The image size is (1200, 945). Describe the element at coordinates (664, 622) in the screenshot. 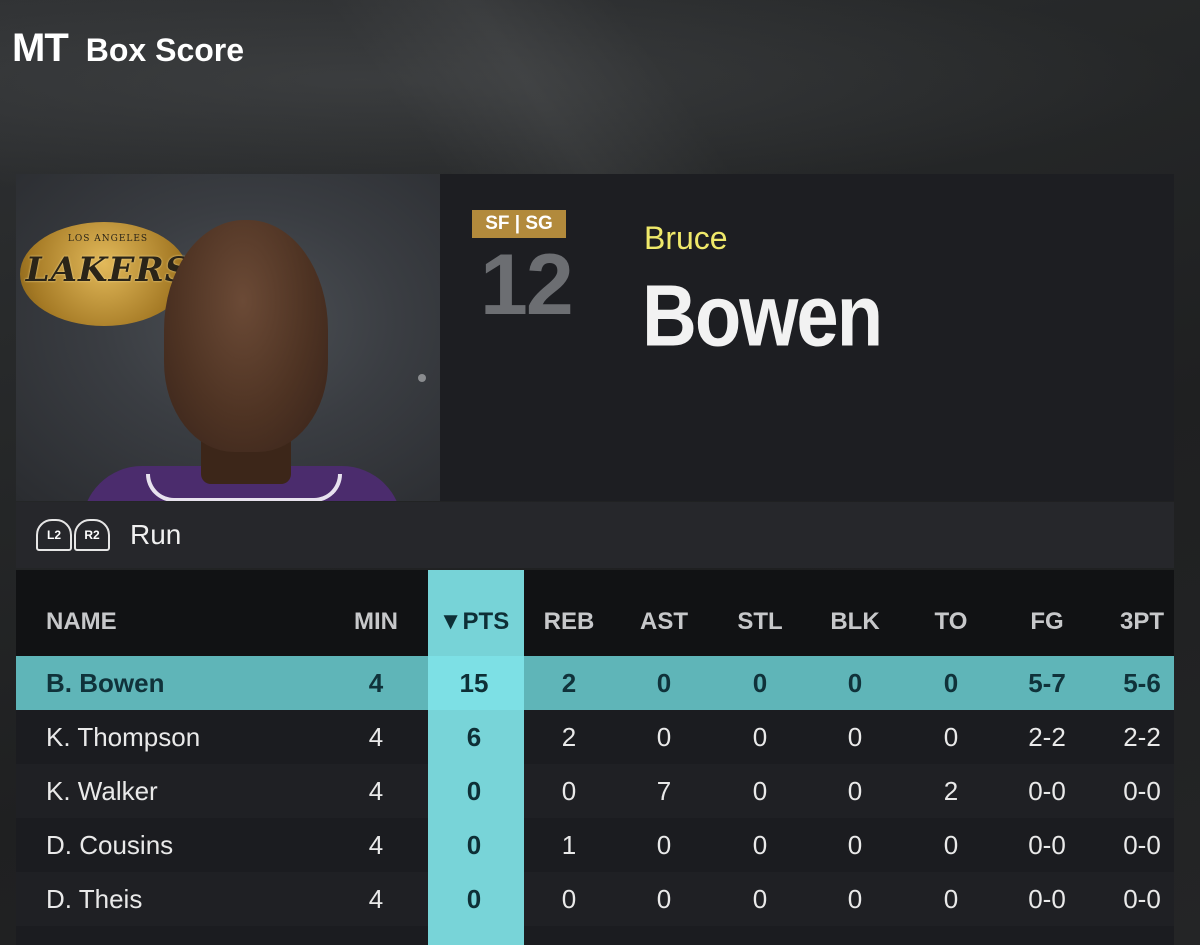

I see `header-ast: AST` at that location.